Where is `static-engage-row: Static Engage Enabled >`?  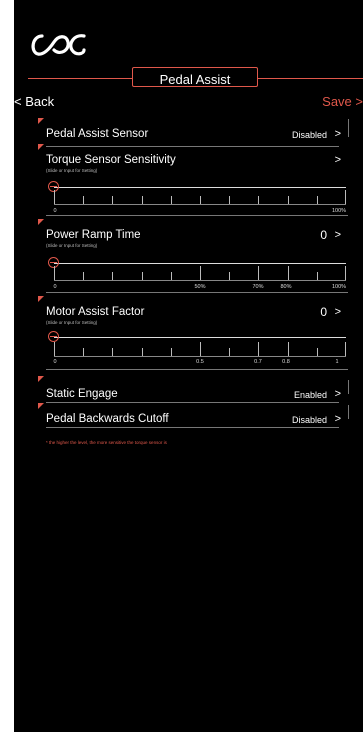 static-engage-row: Static Engage Enabled > is located at coordinates (197, 394).